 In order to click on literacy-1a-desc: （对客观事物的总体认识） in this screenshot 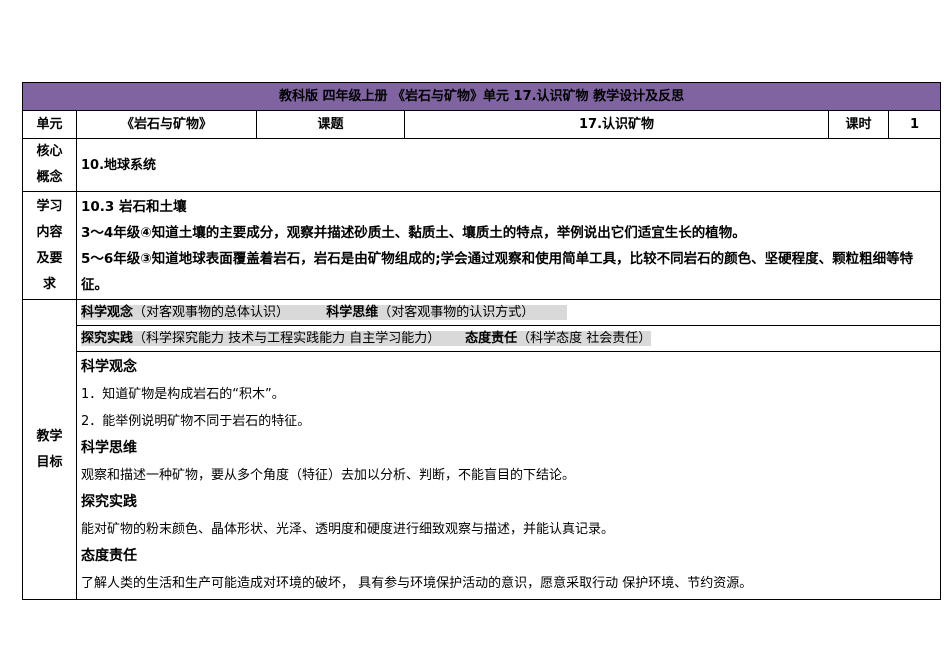, I will do `click(211, 312)`.